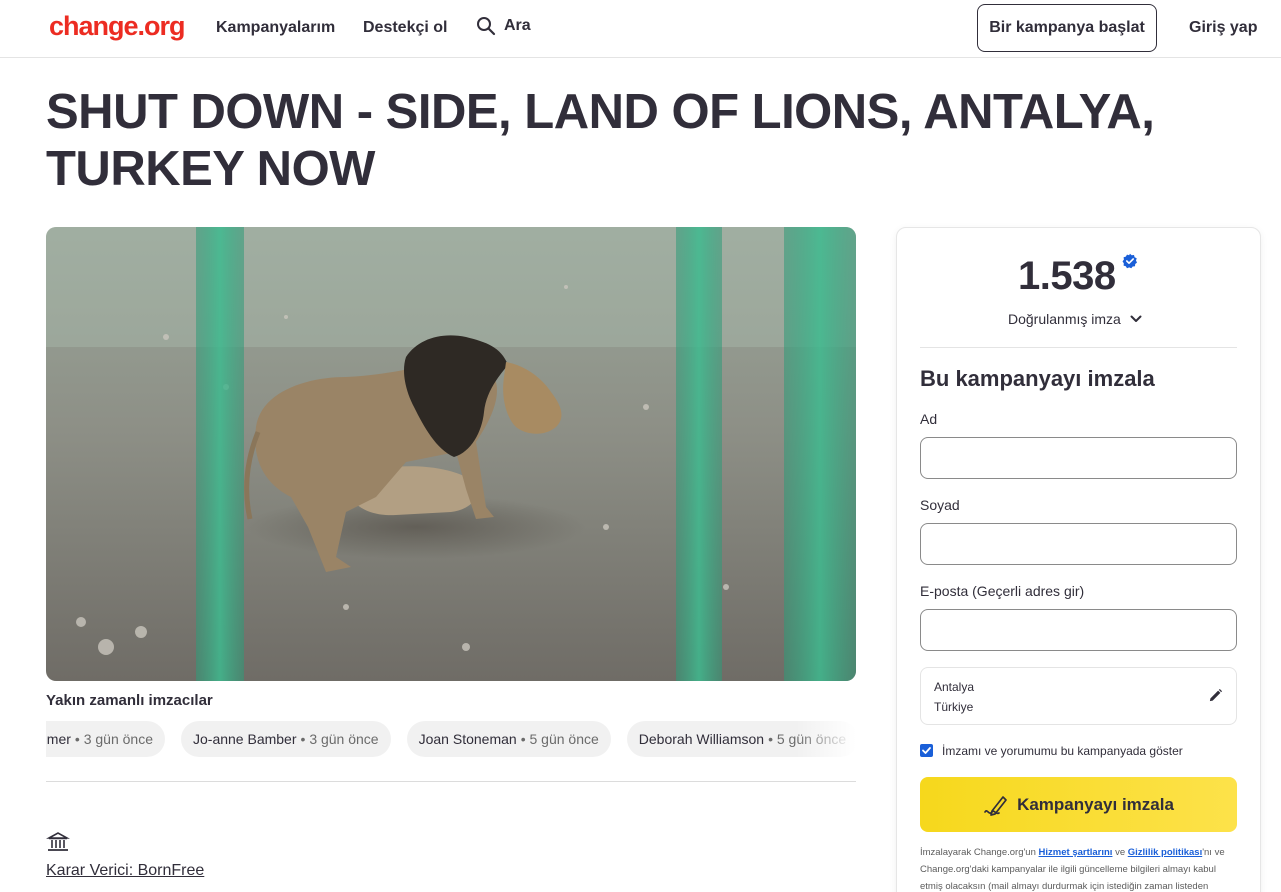  Describe the element at coordinates (1064, 319) in the screenshot. I see `verified-label-text: Doğrulanmış imza` at that location.